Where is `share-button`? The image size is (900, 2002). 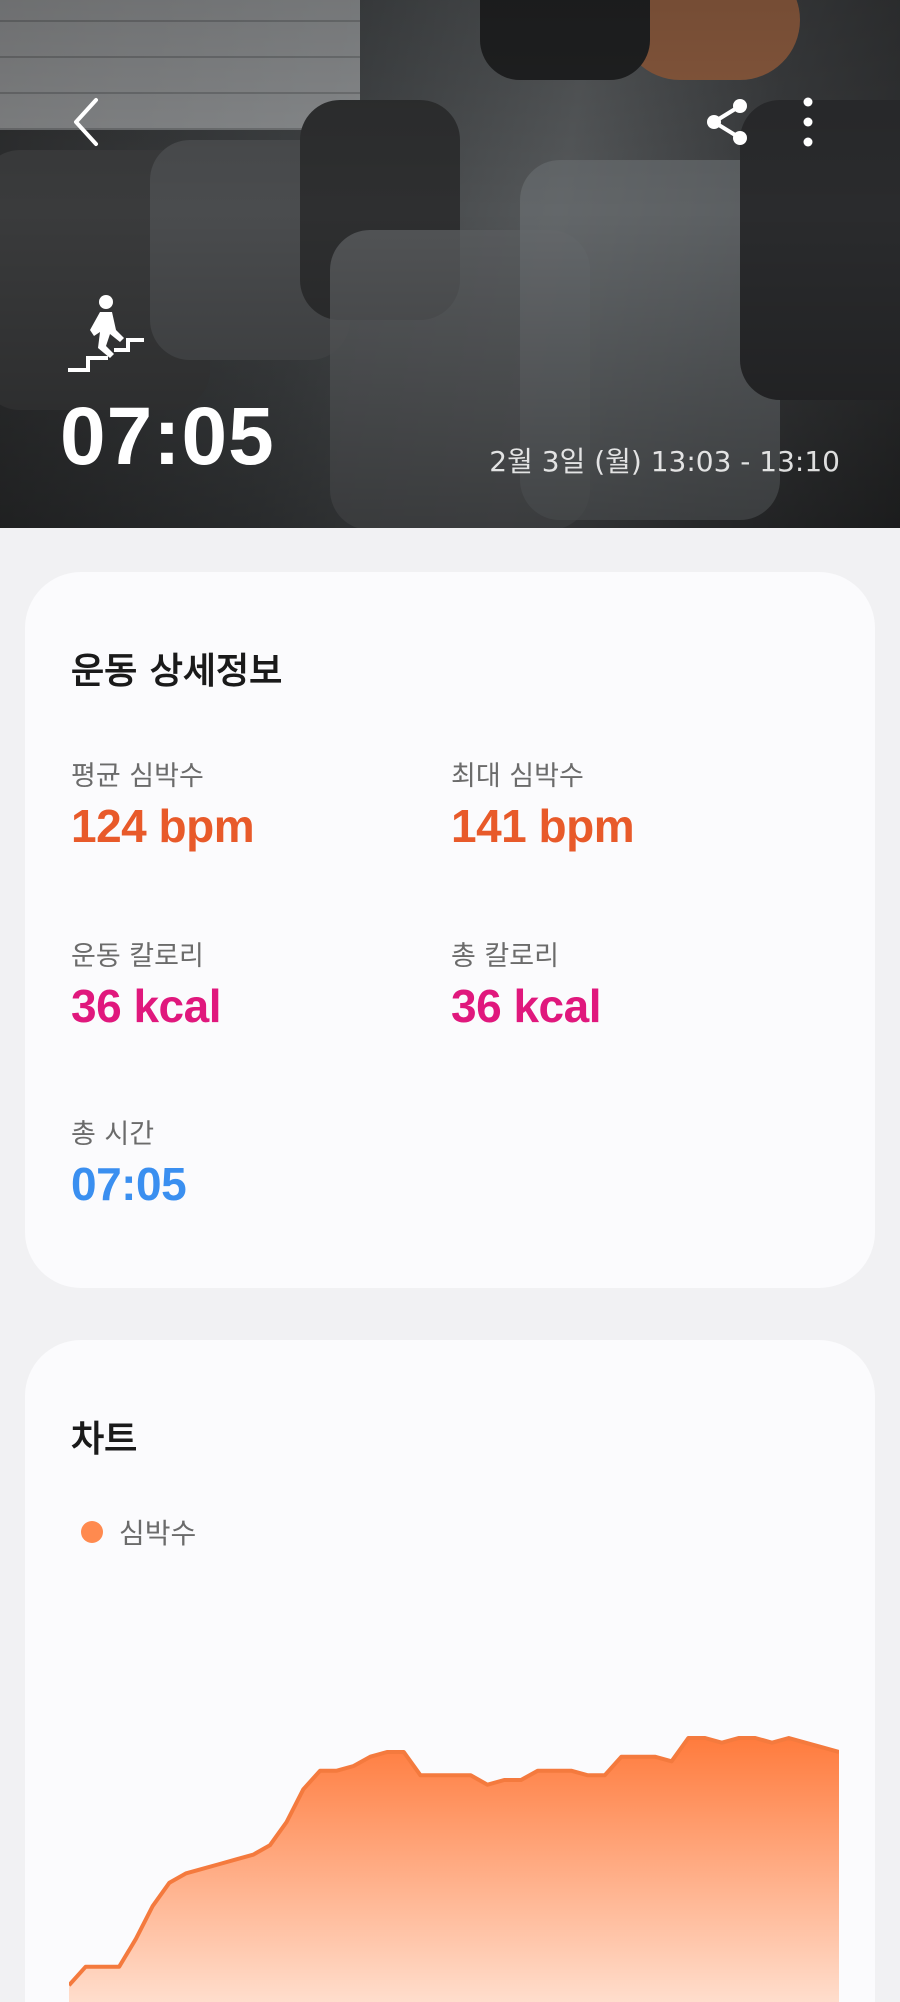
share-button is located at coordinates (728, 122).